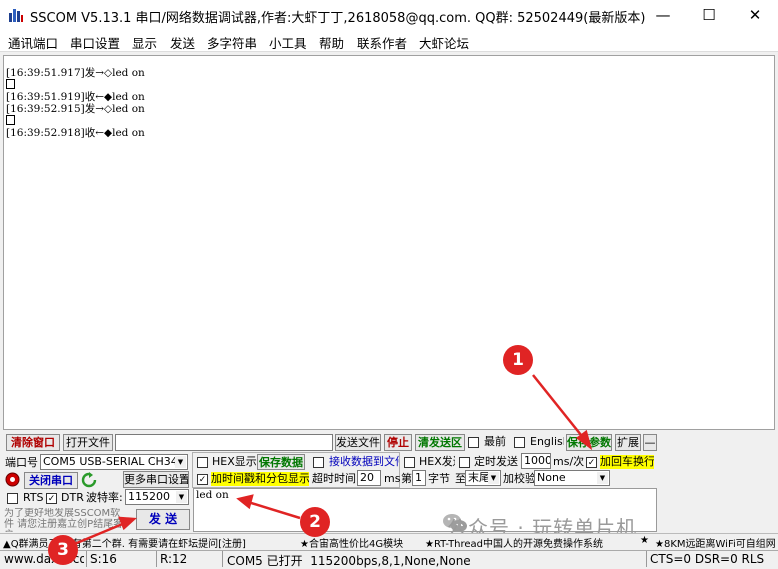 The height and width of the screenshot is (569, 778). Describe the element at coordinates (518, 360) in the screenshot. I see `annotation-badge-1: 1` at that location.